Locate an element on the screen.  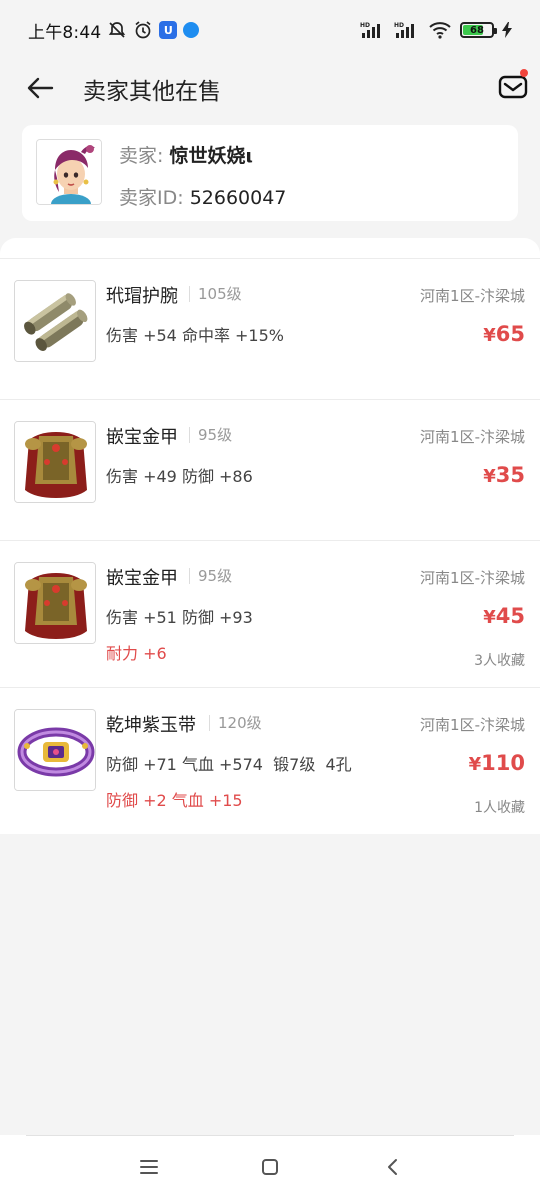
seller-name-label: 卖家: is located at coordinates (141, 156).